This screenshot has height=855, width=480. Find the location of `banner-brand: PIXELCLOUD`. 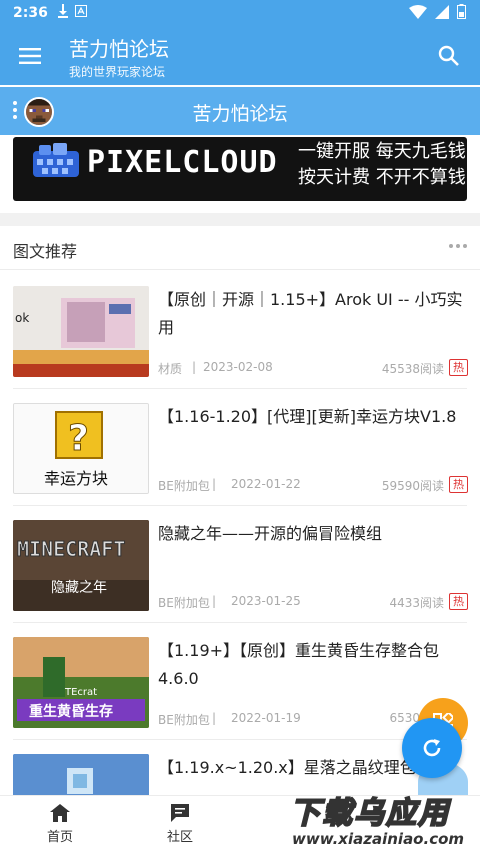

banner-brand: PIXELCLOUD is located at coordinates (182, 162).